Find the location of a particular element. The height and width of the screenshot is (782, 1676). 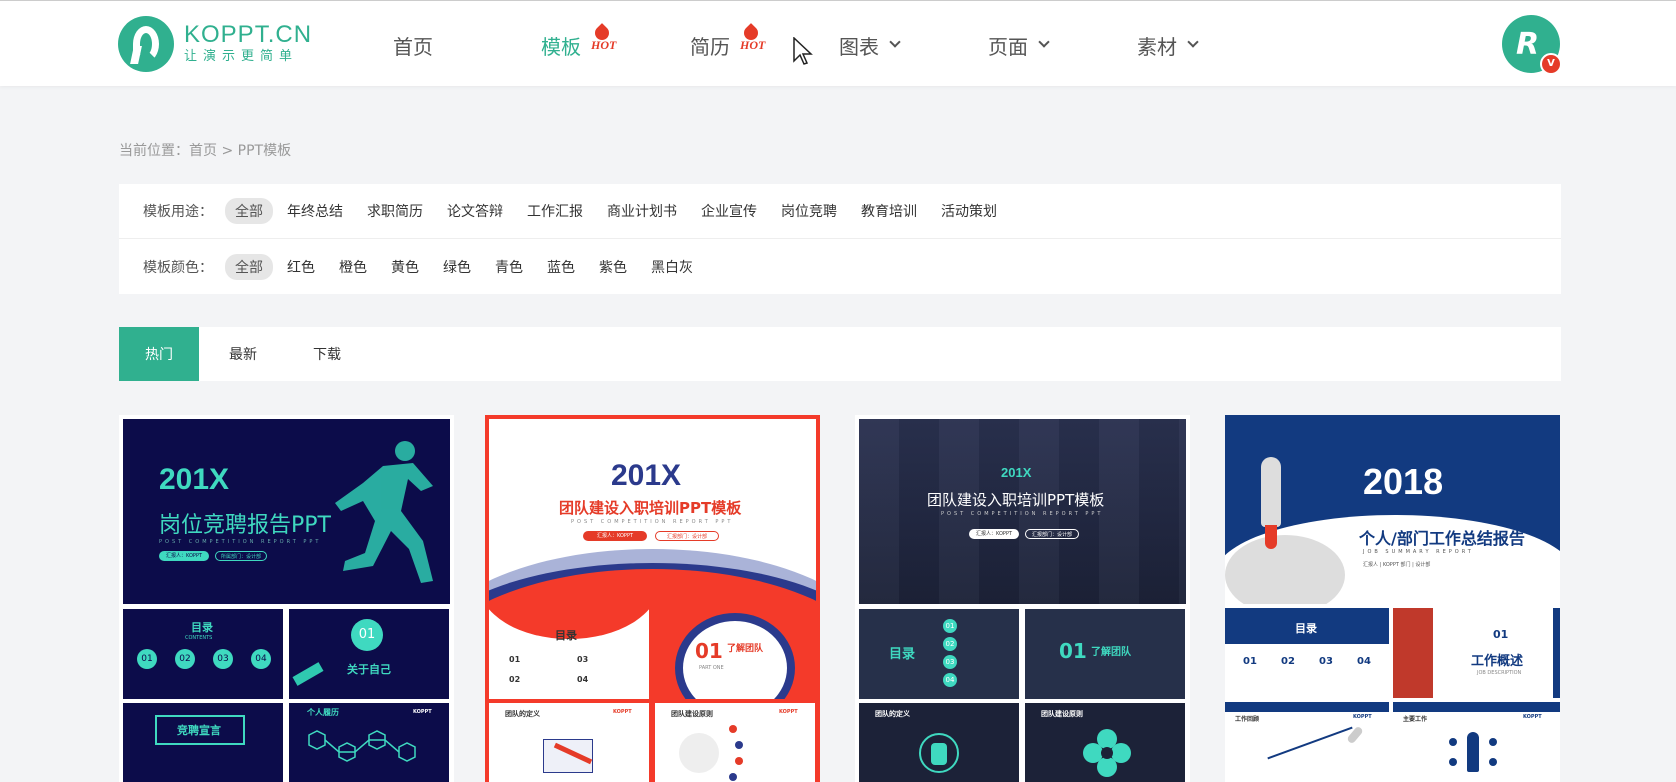

filter-color-option: 全部 is located at coordinates (249, 266).